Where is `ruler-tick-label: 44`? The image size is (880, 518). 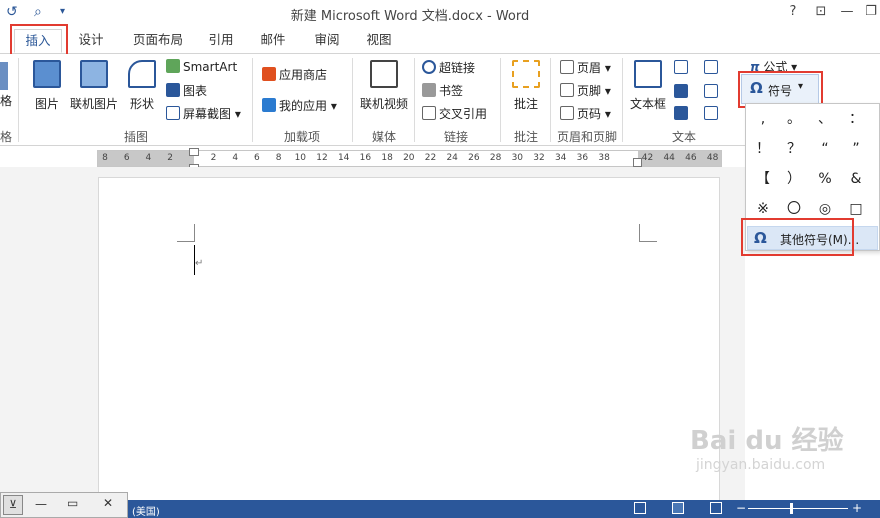
ruler-tick-label: 44 is located at coordinates (669, 158).